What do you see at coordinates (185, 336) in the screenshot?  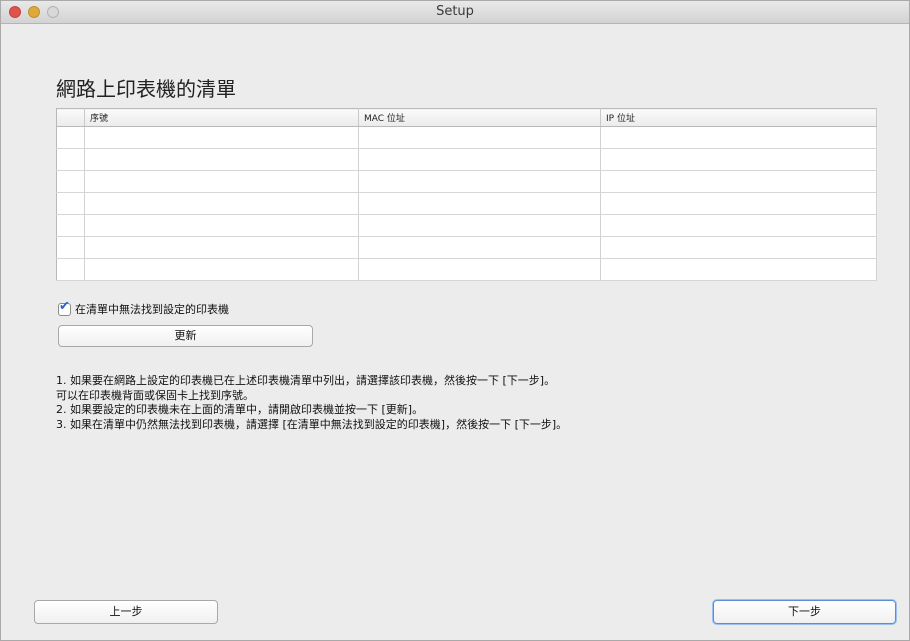 I see `refresh-button: 更新` at bounding box center [185, 336].